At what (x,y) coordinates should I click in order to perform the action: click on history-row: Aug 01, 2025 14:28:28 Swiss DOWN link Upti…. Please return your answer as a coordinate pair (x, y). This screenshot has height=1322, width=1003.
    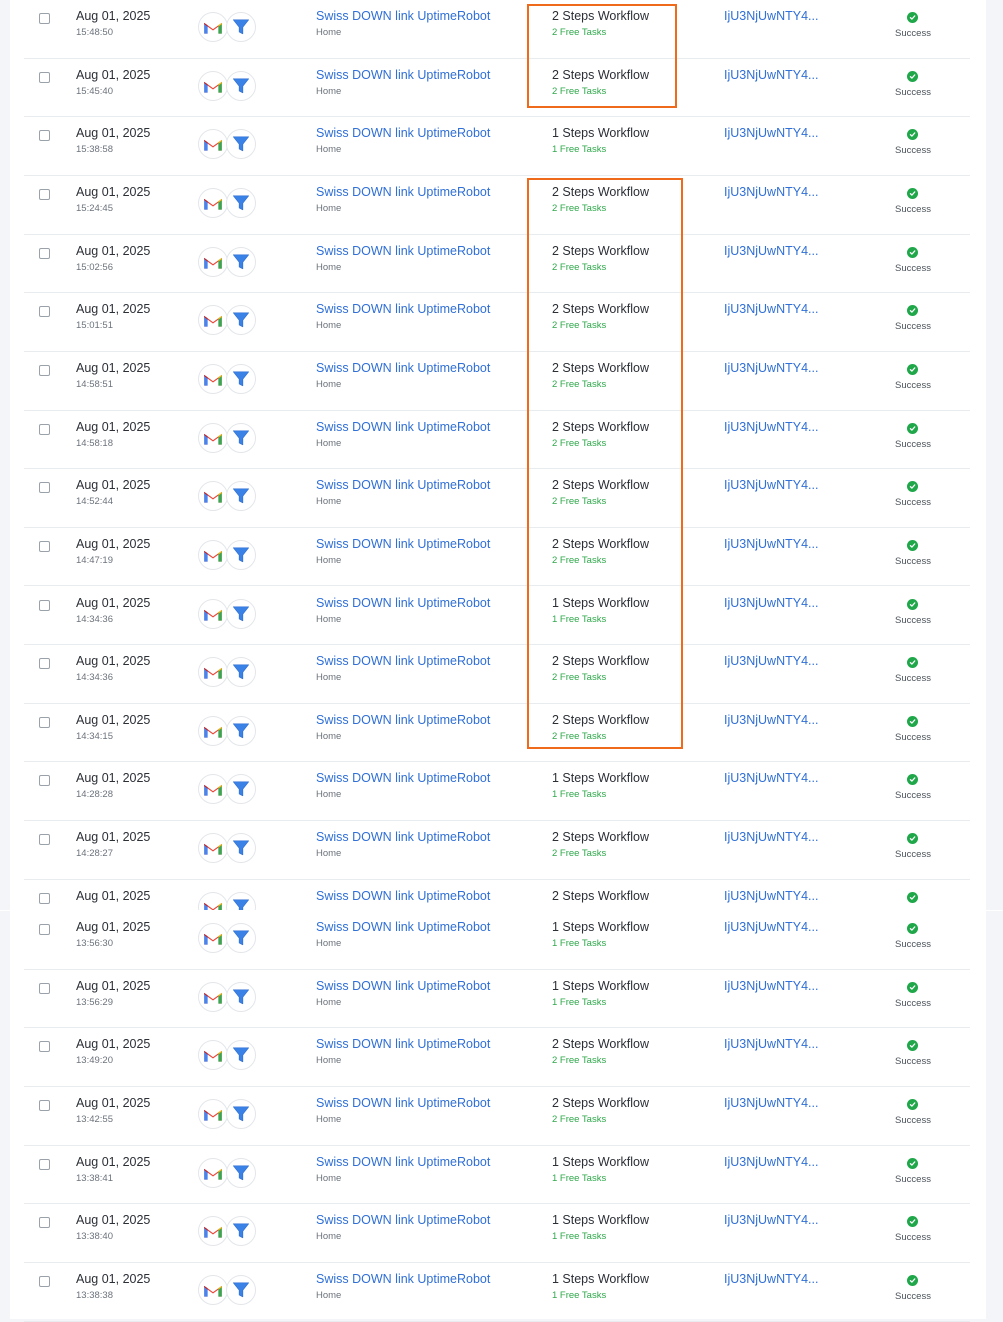
    Looking at the image, I should click on (497, 791).